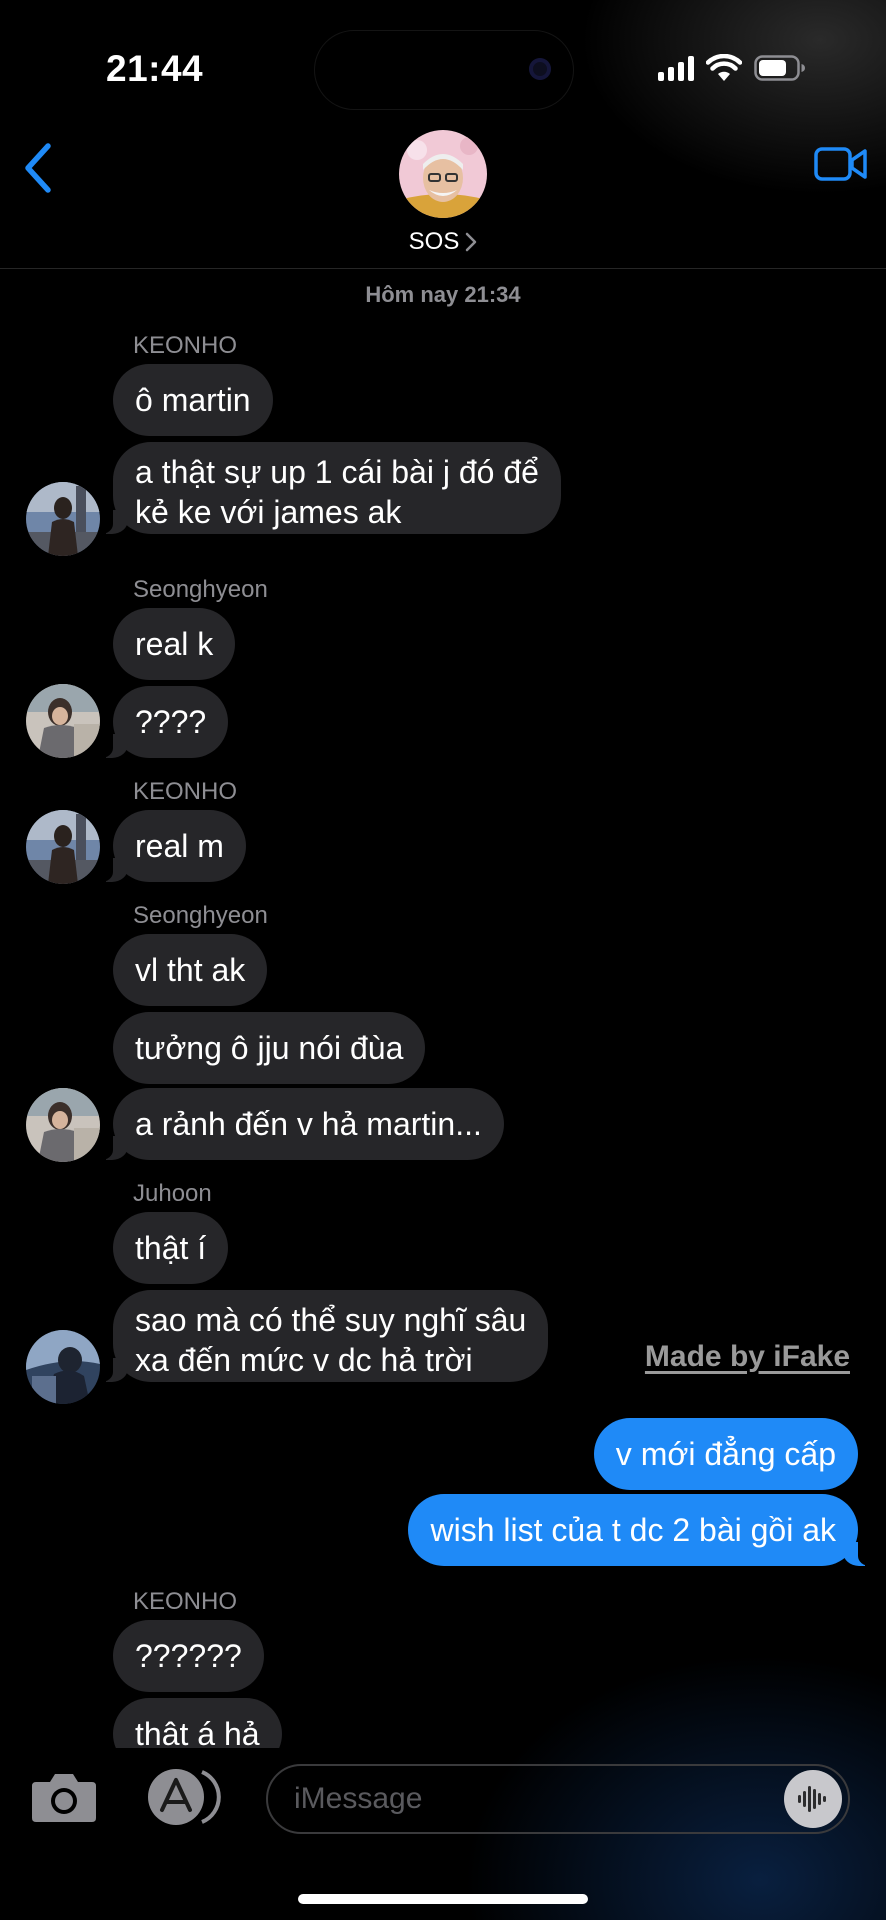  Describe the element at coordinates (188, 1656) in the screenshot. I see `message-bubble: ??????` at that location.